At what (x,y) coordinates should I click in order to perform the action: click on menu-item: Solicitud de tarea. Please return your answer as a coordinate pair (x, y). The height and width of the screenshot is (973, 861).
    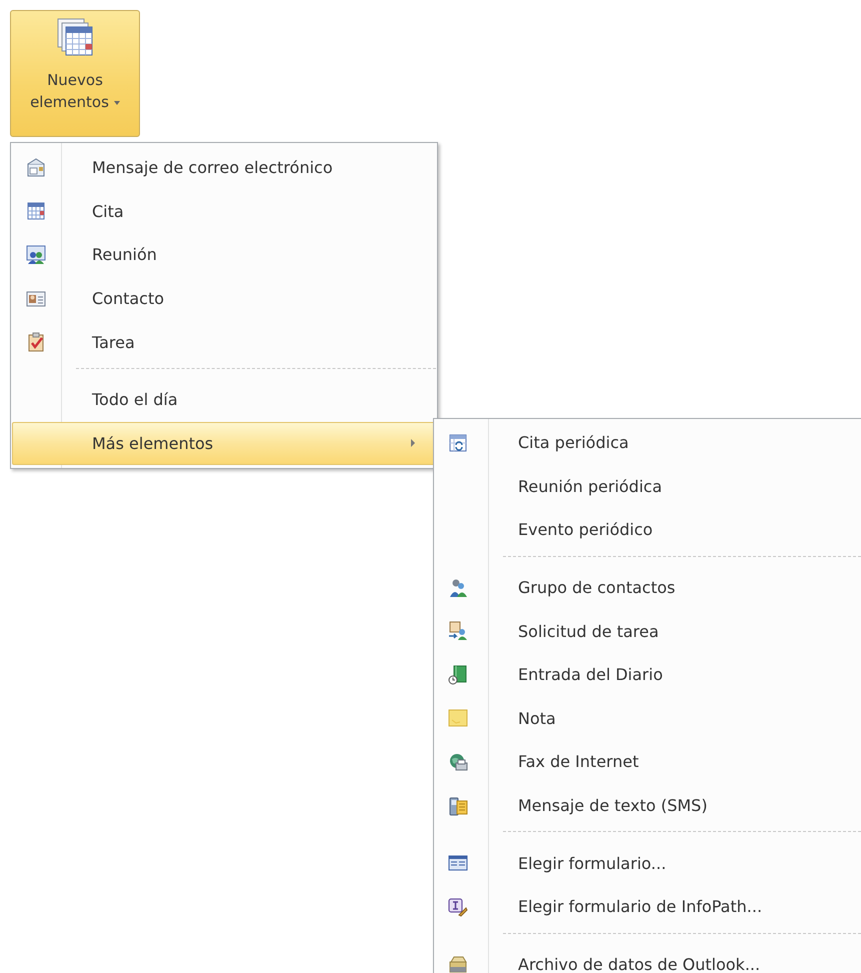
    Looking at the image, I should click on (648, 631).